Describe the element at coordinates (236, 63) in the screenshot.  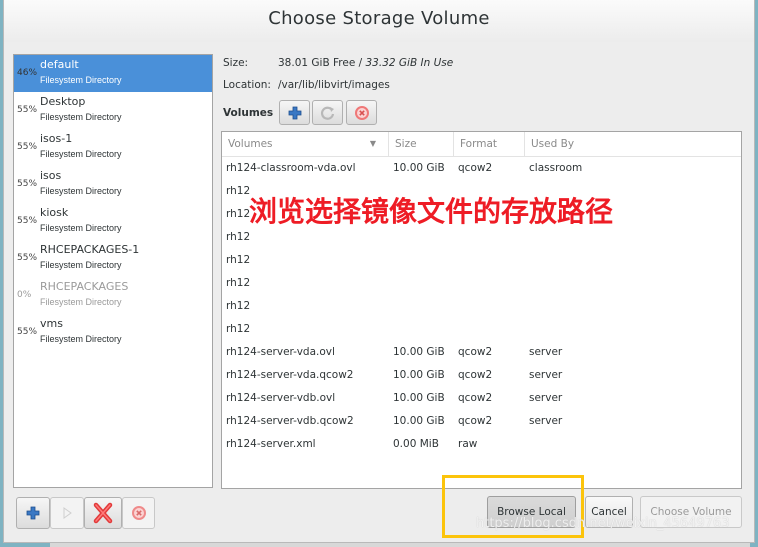
I see `size-label: Size:` at that location.